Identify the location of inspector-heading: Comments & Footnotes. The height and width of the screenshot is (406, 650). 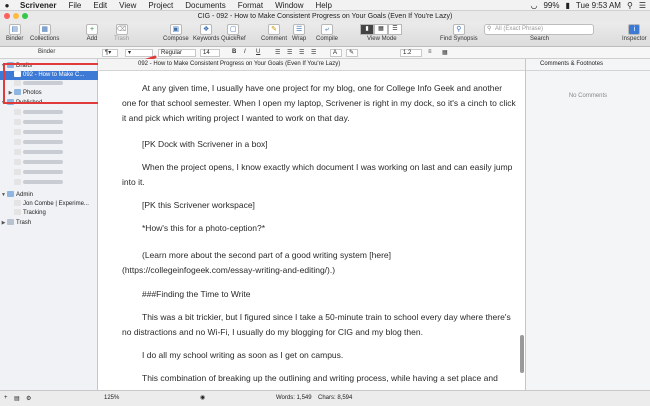
(588, 65).